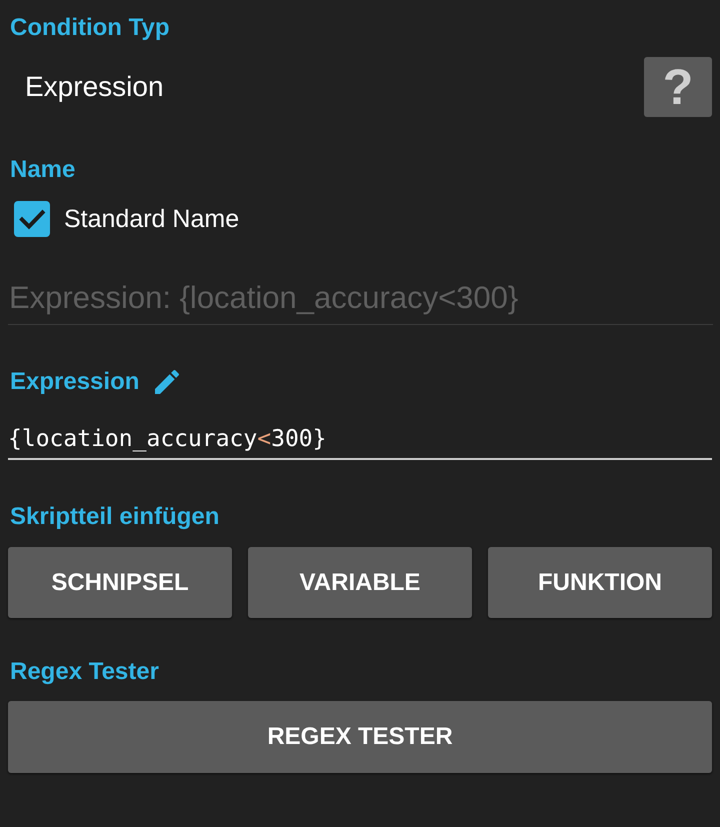 This screenshot has width=720, height=827. I want to click on section-heading: Condition Typ, so click(89, 28).